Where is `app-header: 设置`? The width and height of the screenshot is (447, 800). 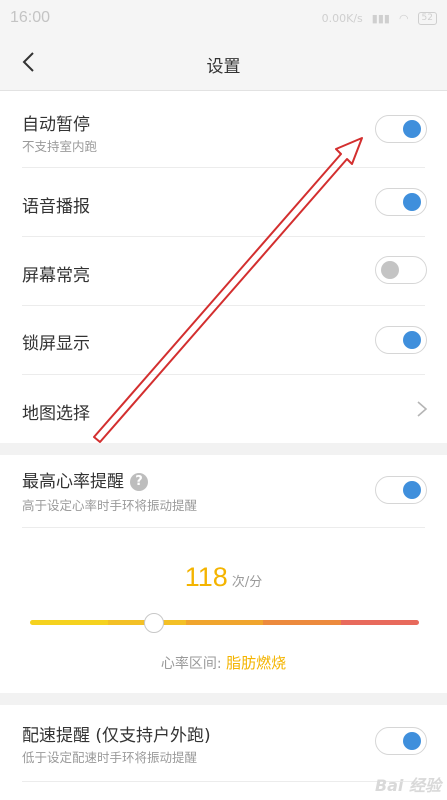
app-header: 设置 is located at coordinates (223, 63).